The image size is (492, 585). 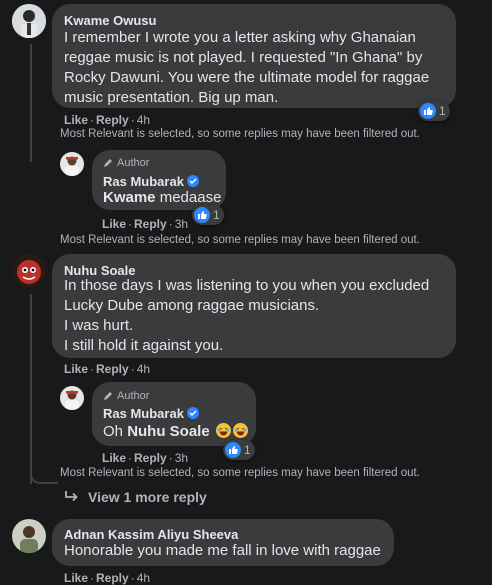 I want to click on reply-text: Oh Nuhu Soale, so click(x=175, y=432).